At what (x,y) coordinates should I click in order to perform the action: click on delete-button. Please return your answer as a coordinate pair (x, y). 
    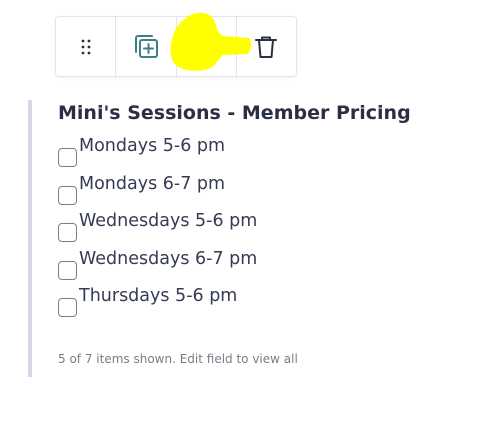
    Looking at the image, I should click on (266, 46).